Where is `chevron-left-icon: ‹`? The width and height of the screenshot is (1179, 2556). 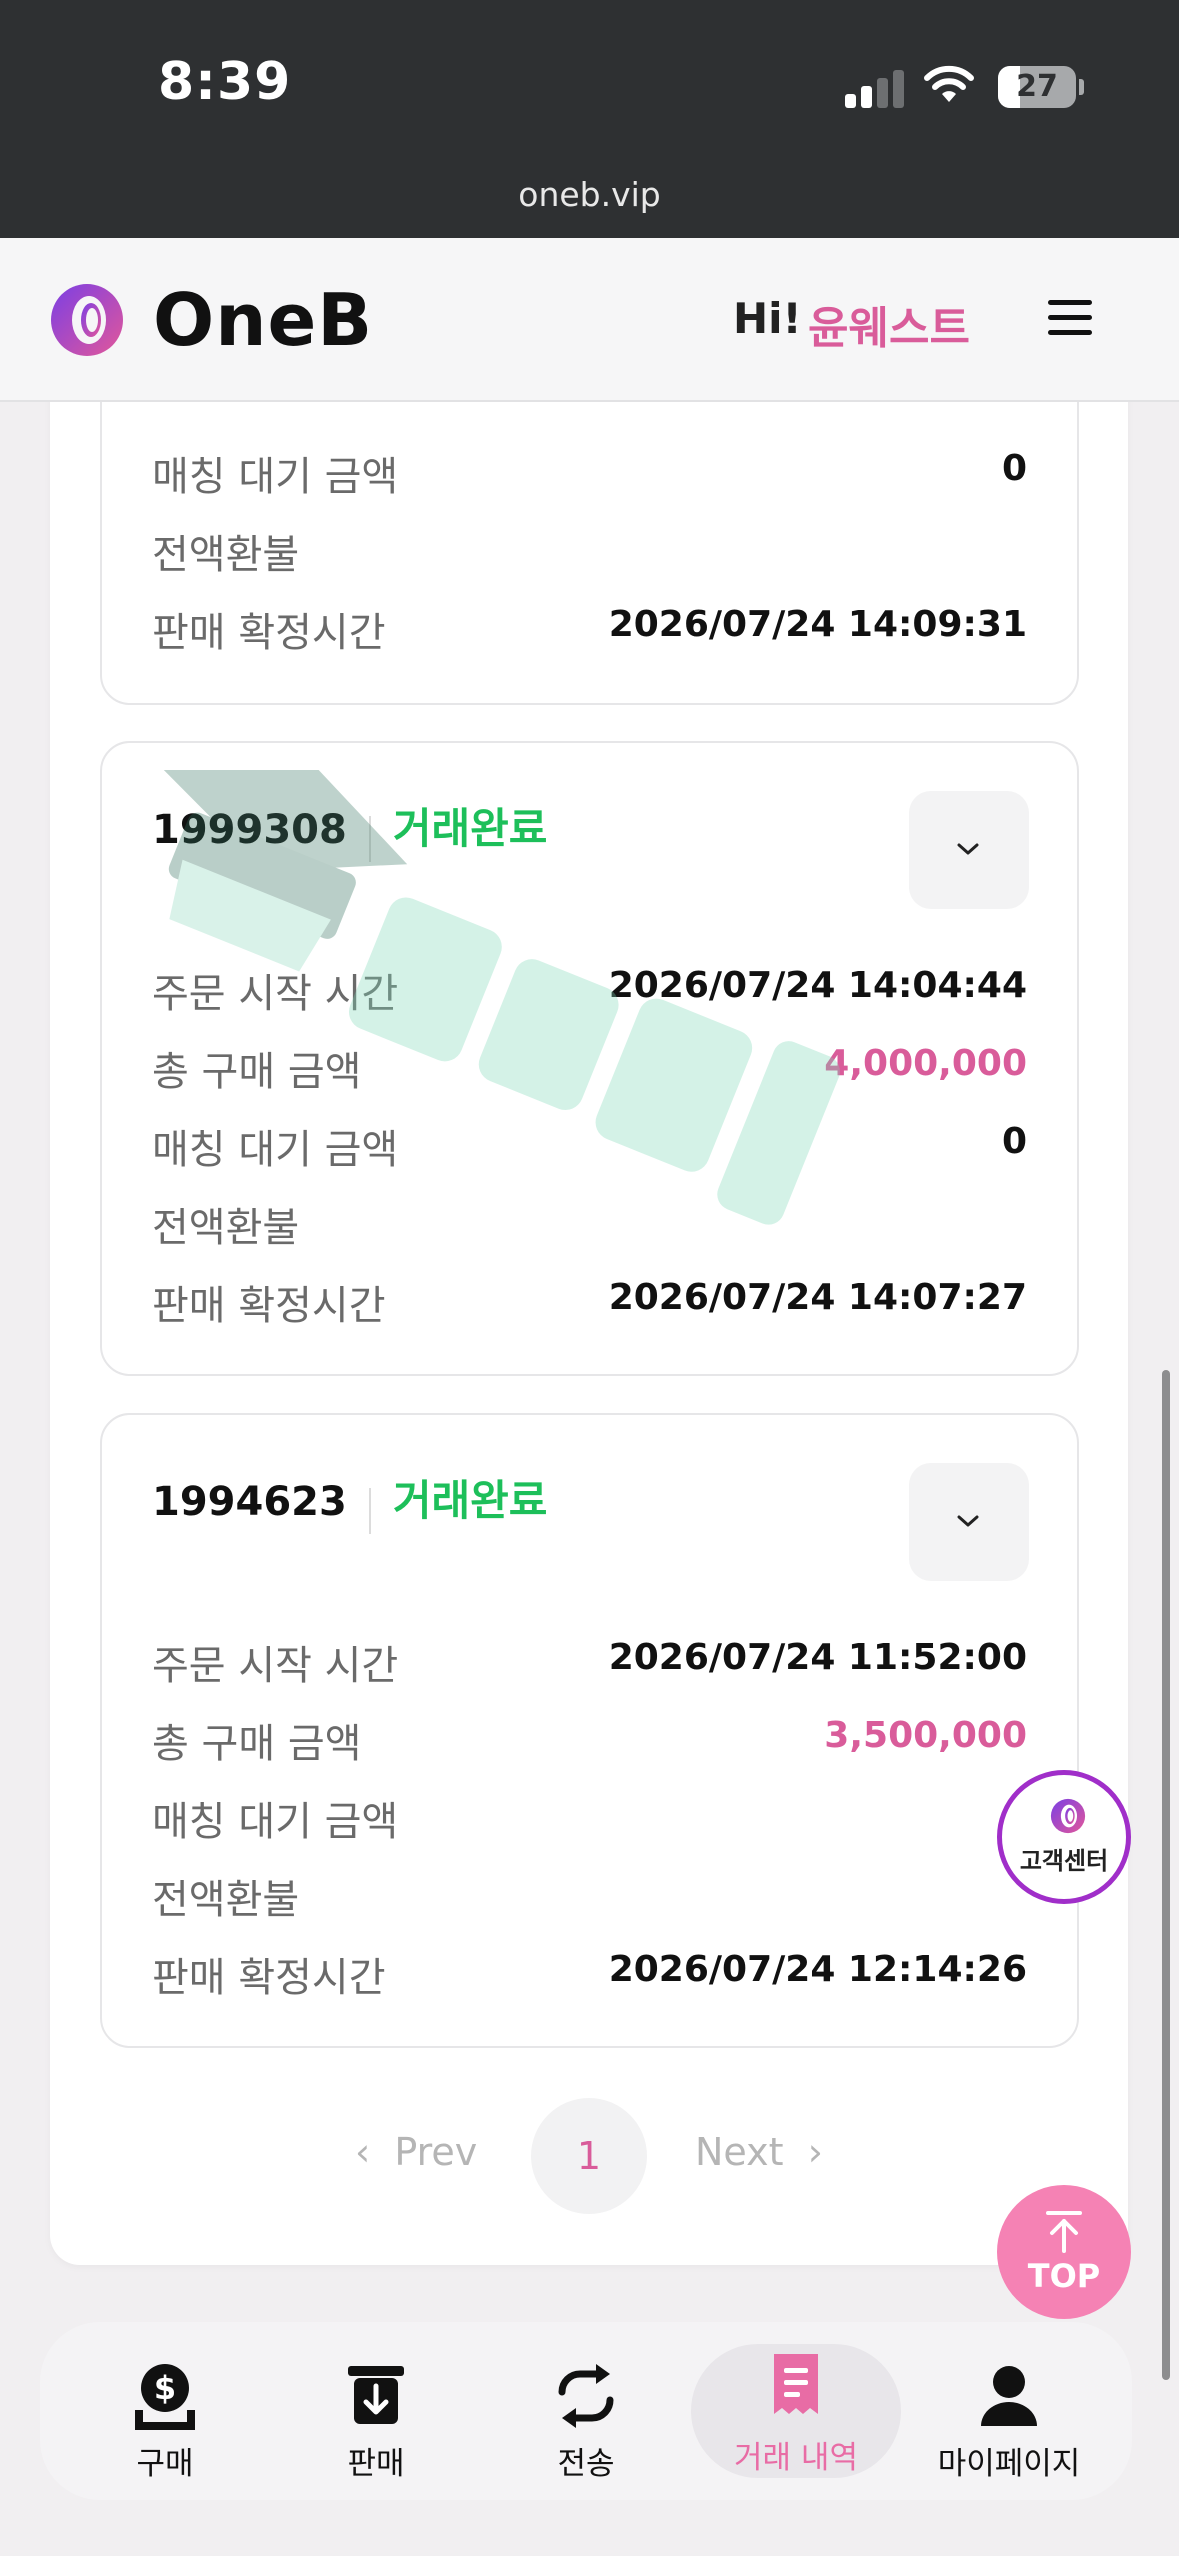 chevron-left-icon: ‹ is located at coordinates (363, 2152).